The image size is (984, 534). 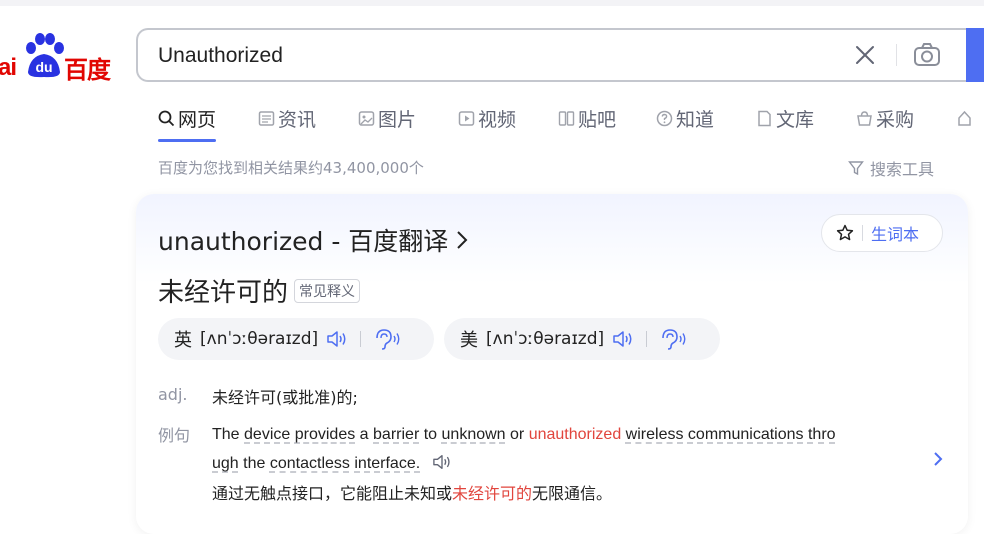 I want to click on card-title-link: unauthorized - 百度翻译, so click(x=313, y=240).